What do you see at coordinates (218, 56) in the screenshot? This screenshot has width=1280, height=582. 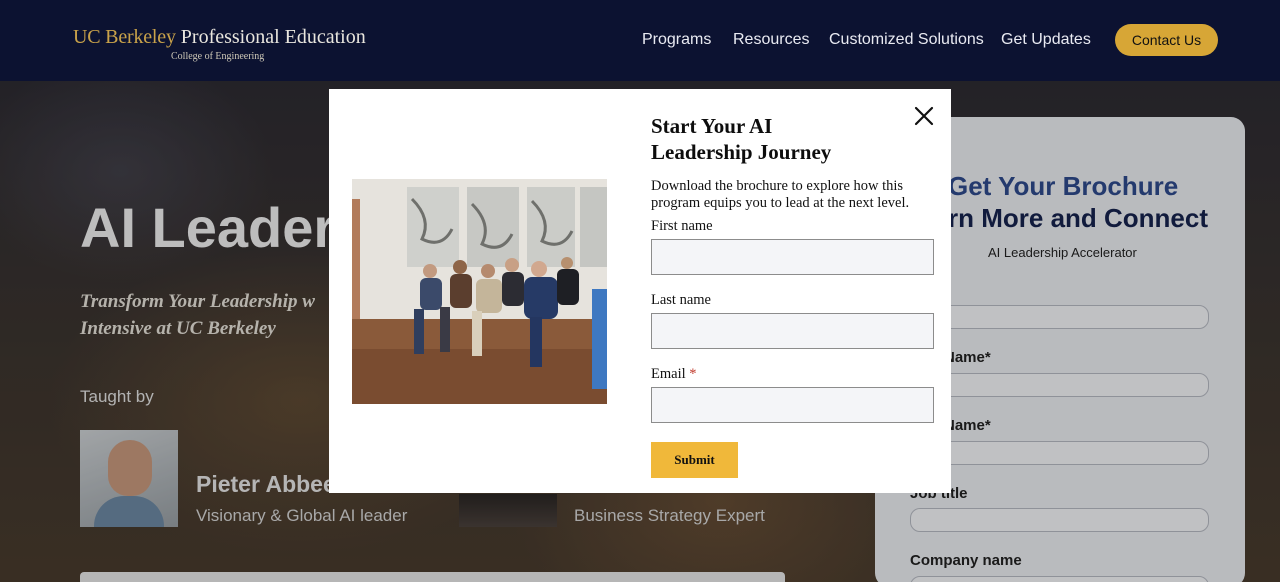 I see `logo-subtitle: College of Engineering` at bounding box center [218, 56].